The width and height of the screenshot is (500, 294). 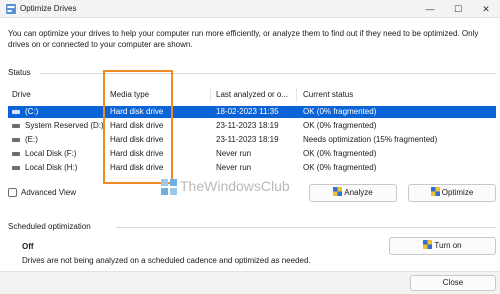 What do you see at coordinates (306, 227) in the screenshot?
I see `scheduled-divider` at bounding box center [306, 227].